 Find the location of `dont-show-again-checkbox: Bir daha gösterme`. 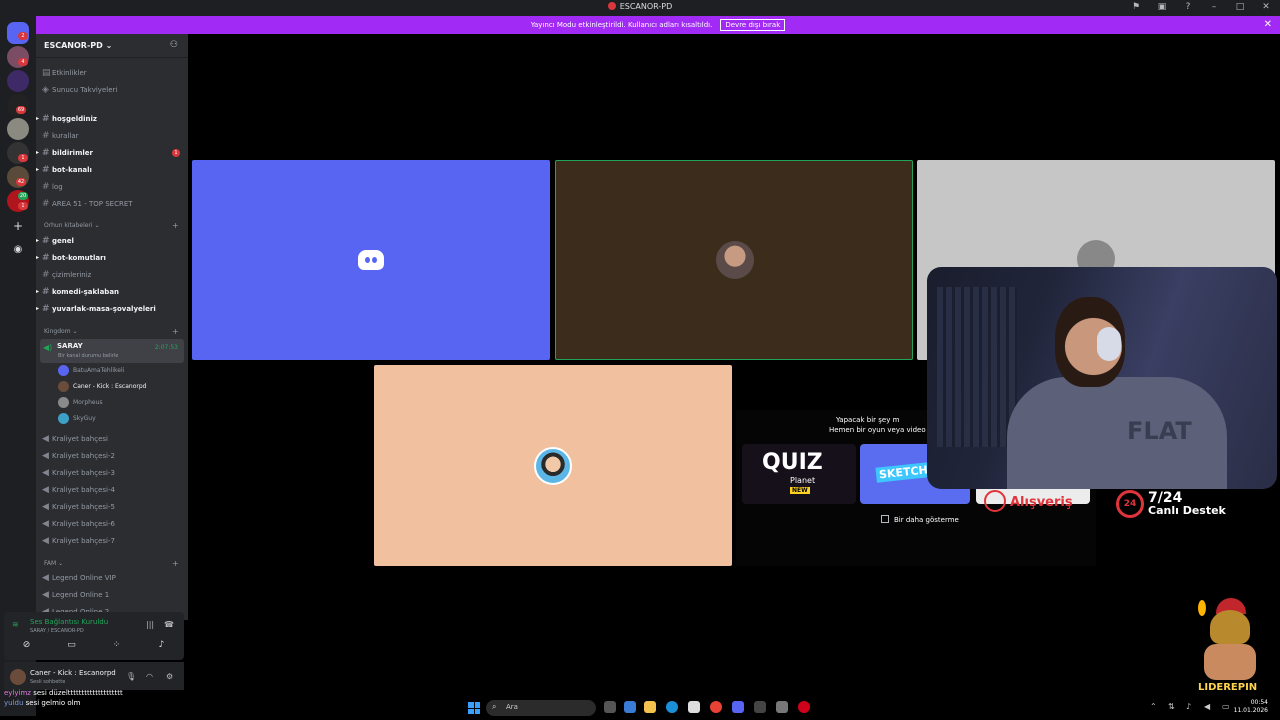

dont-show-again-checkbox: Bir daha gösterme is located at coordinates (920, 519).